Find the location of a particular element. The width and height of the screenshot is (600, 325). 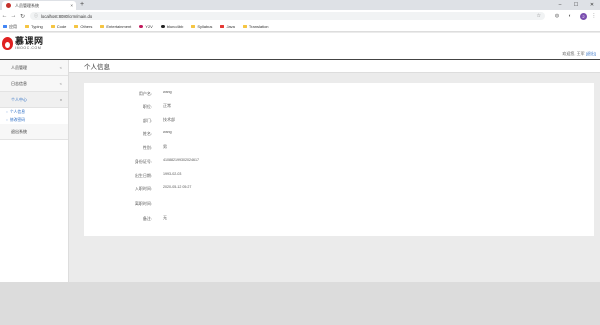

flame-logo-icon is located at coordinates (7, 43).